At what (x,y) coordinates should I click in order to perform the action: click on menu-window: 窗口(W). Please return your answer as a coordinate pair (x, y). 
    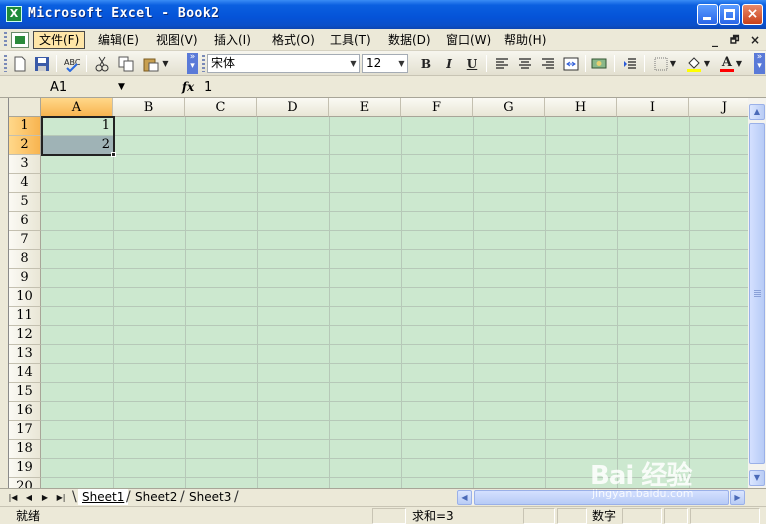
    Looking at the image, I should click on (468, 40).